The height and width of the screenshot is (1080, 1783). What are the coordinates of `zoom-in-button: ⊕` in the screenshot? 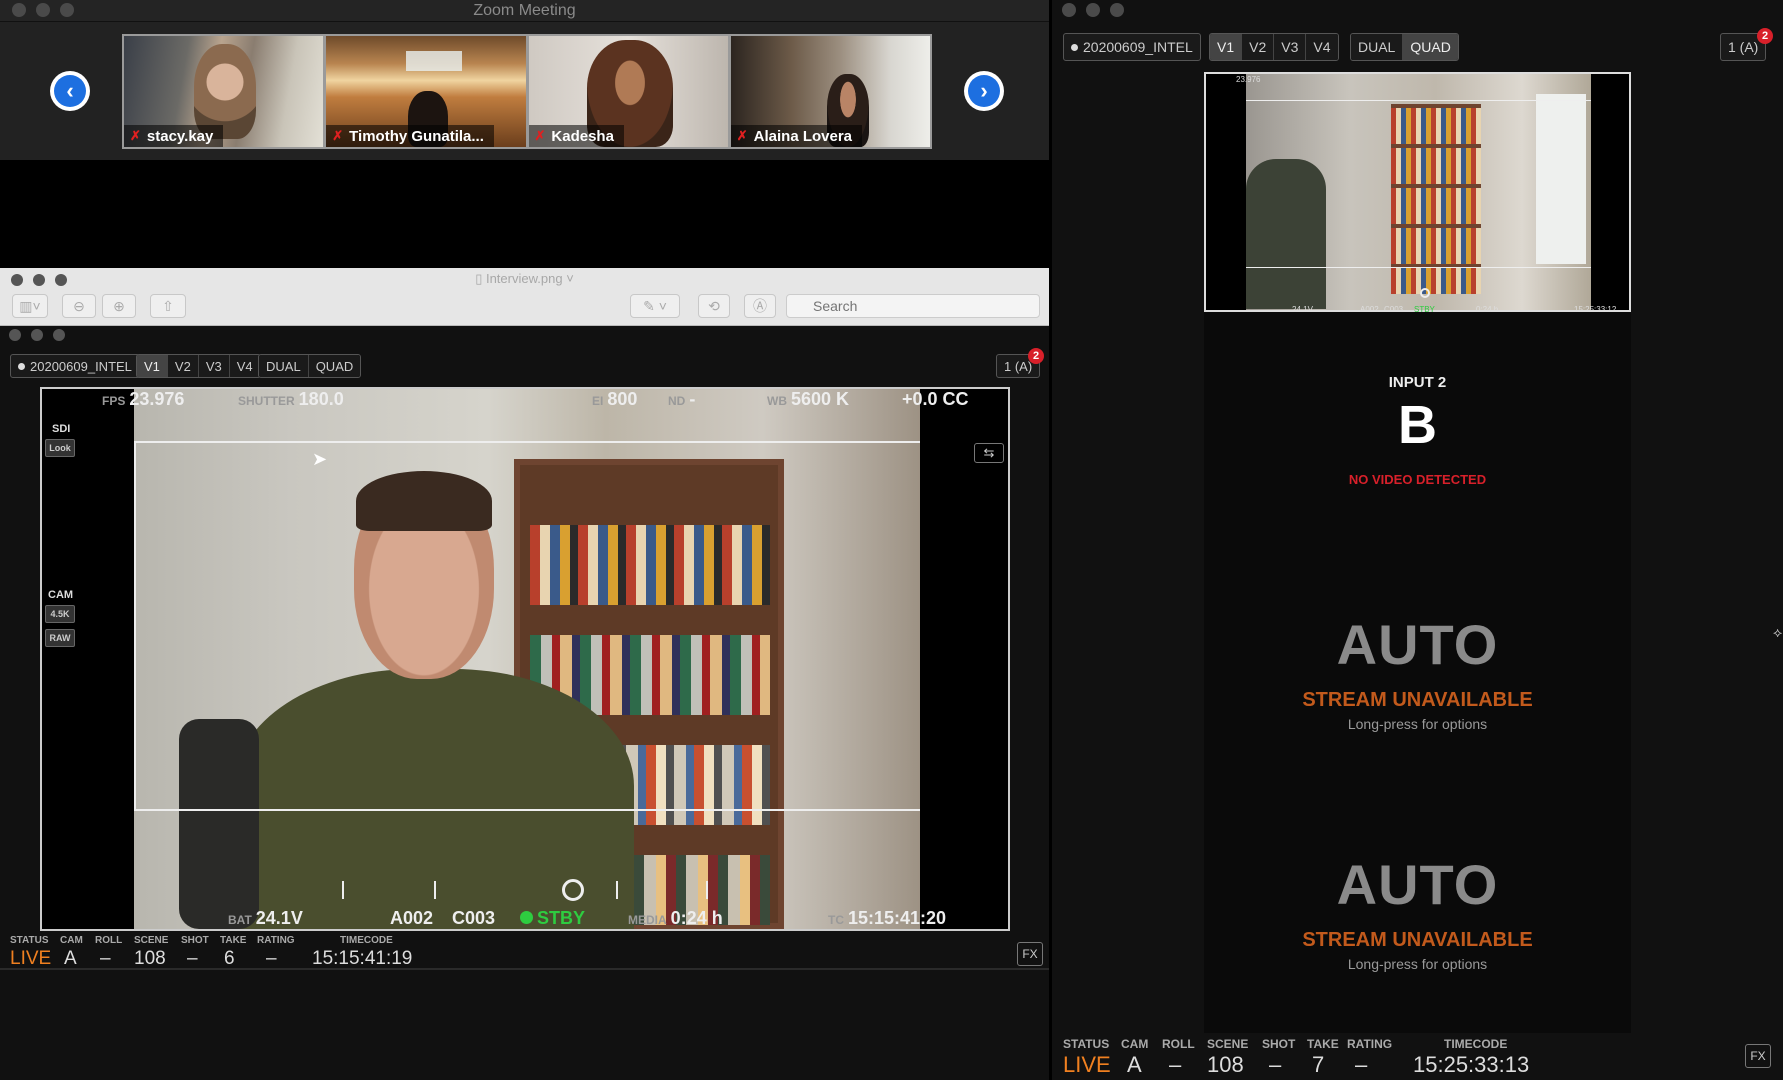 It's located at (119, 306).